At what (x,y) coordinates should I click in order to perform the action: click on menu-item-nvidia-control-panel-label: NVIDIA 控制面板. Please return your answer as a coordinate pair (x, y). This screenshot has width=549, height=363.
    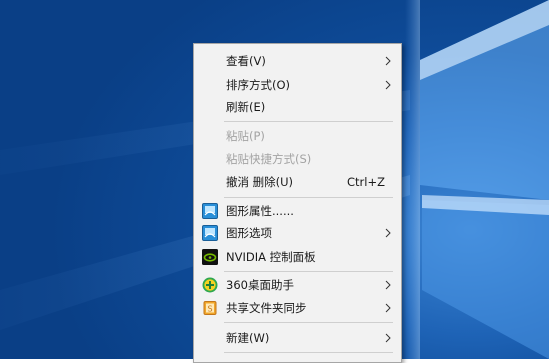
    Looking at the image, I should click on (271, 257).